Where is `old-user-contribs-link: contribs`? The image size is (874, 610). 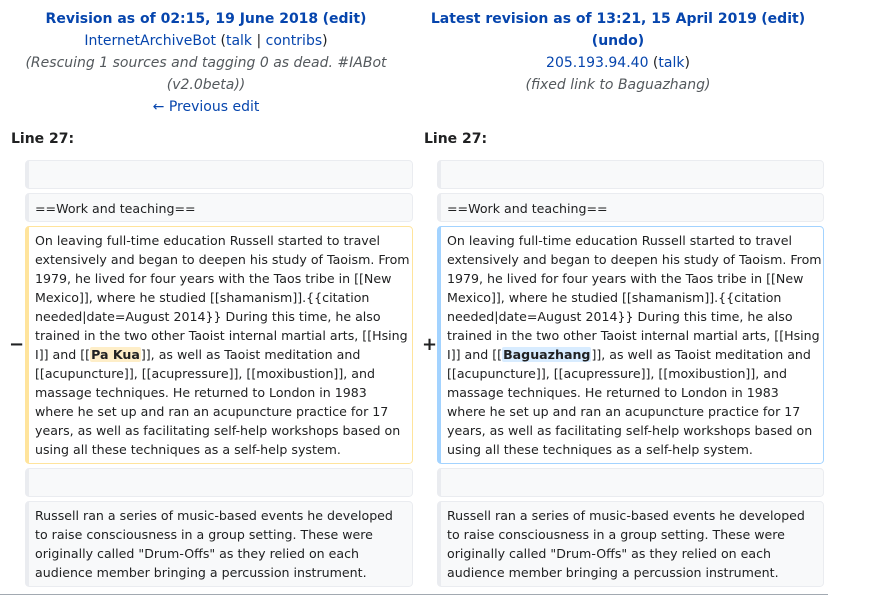 old-user-contribs-link: contribs is located at coordinates (294, 41).